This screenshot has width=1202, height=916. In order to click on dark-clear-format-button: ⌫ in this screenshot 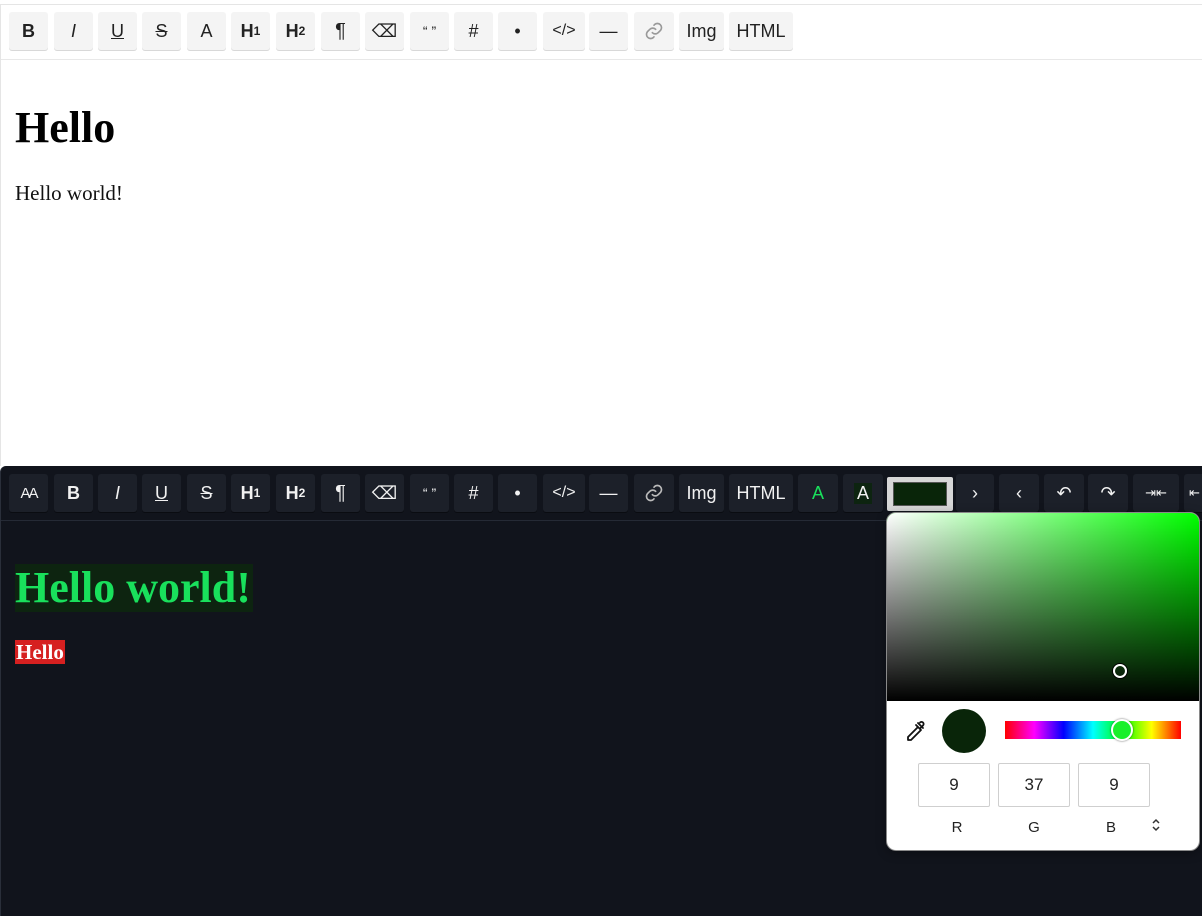, I will do `click(384, 493)`.